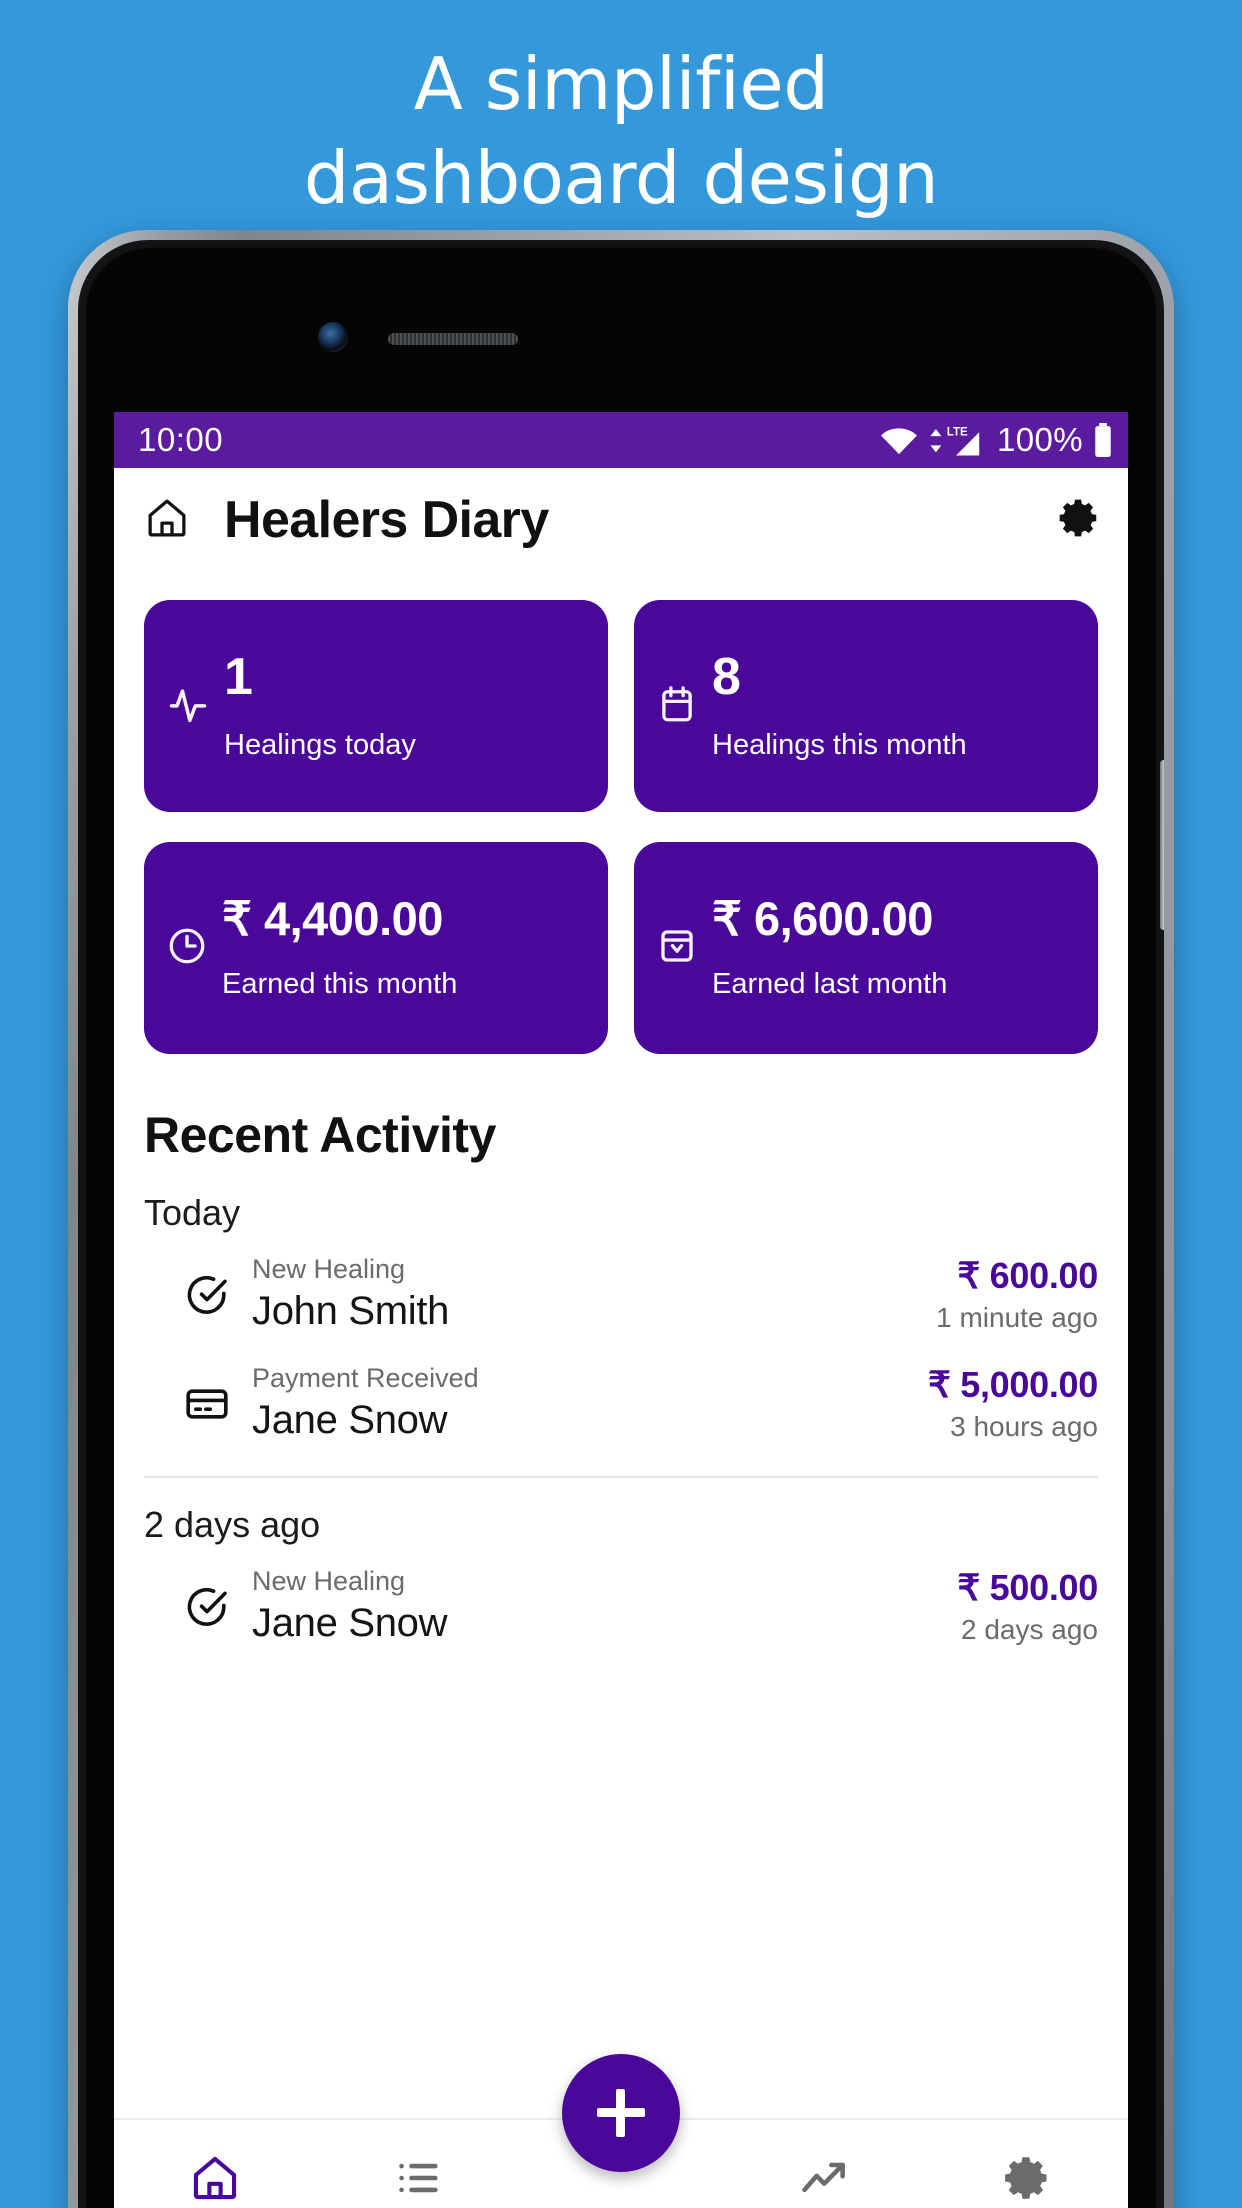 This screenshot has width=1242, height=2208. Describe the element at coordinates (1017, 1318) in the screenshot. I see `activity-timestamp: 1 minute ago` at that location.